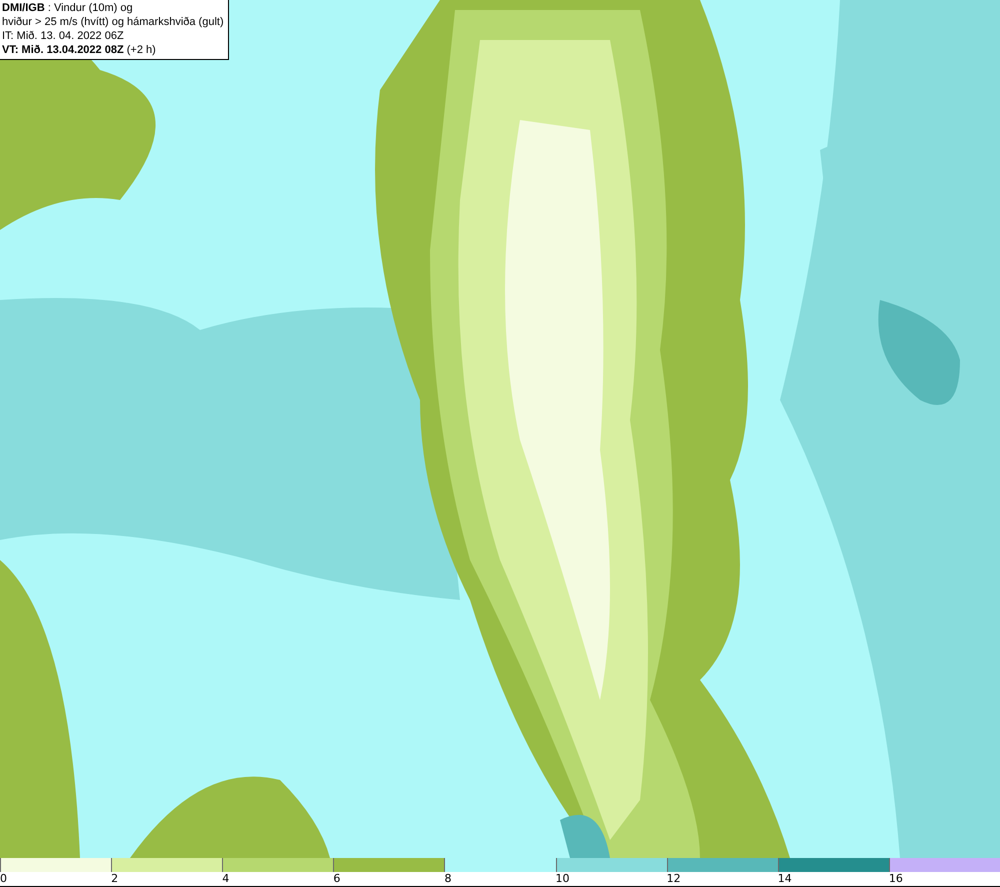  I want to click on legend-tick-label: 14, so click(785, 879).